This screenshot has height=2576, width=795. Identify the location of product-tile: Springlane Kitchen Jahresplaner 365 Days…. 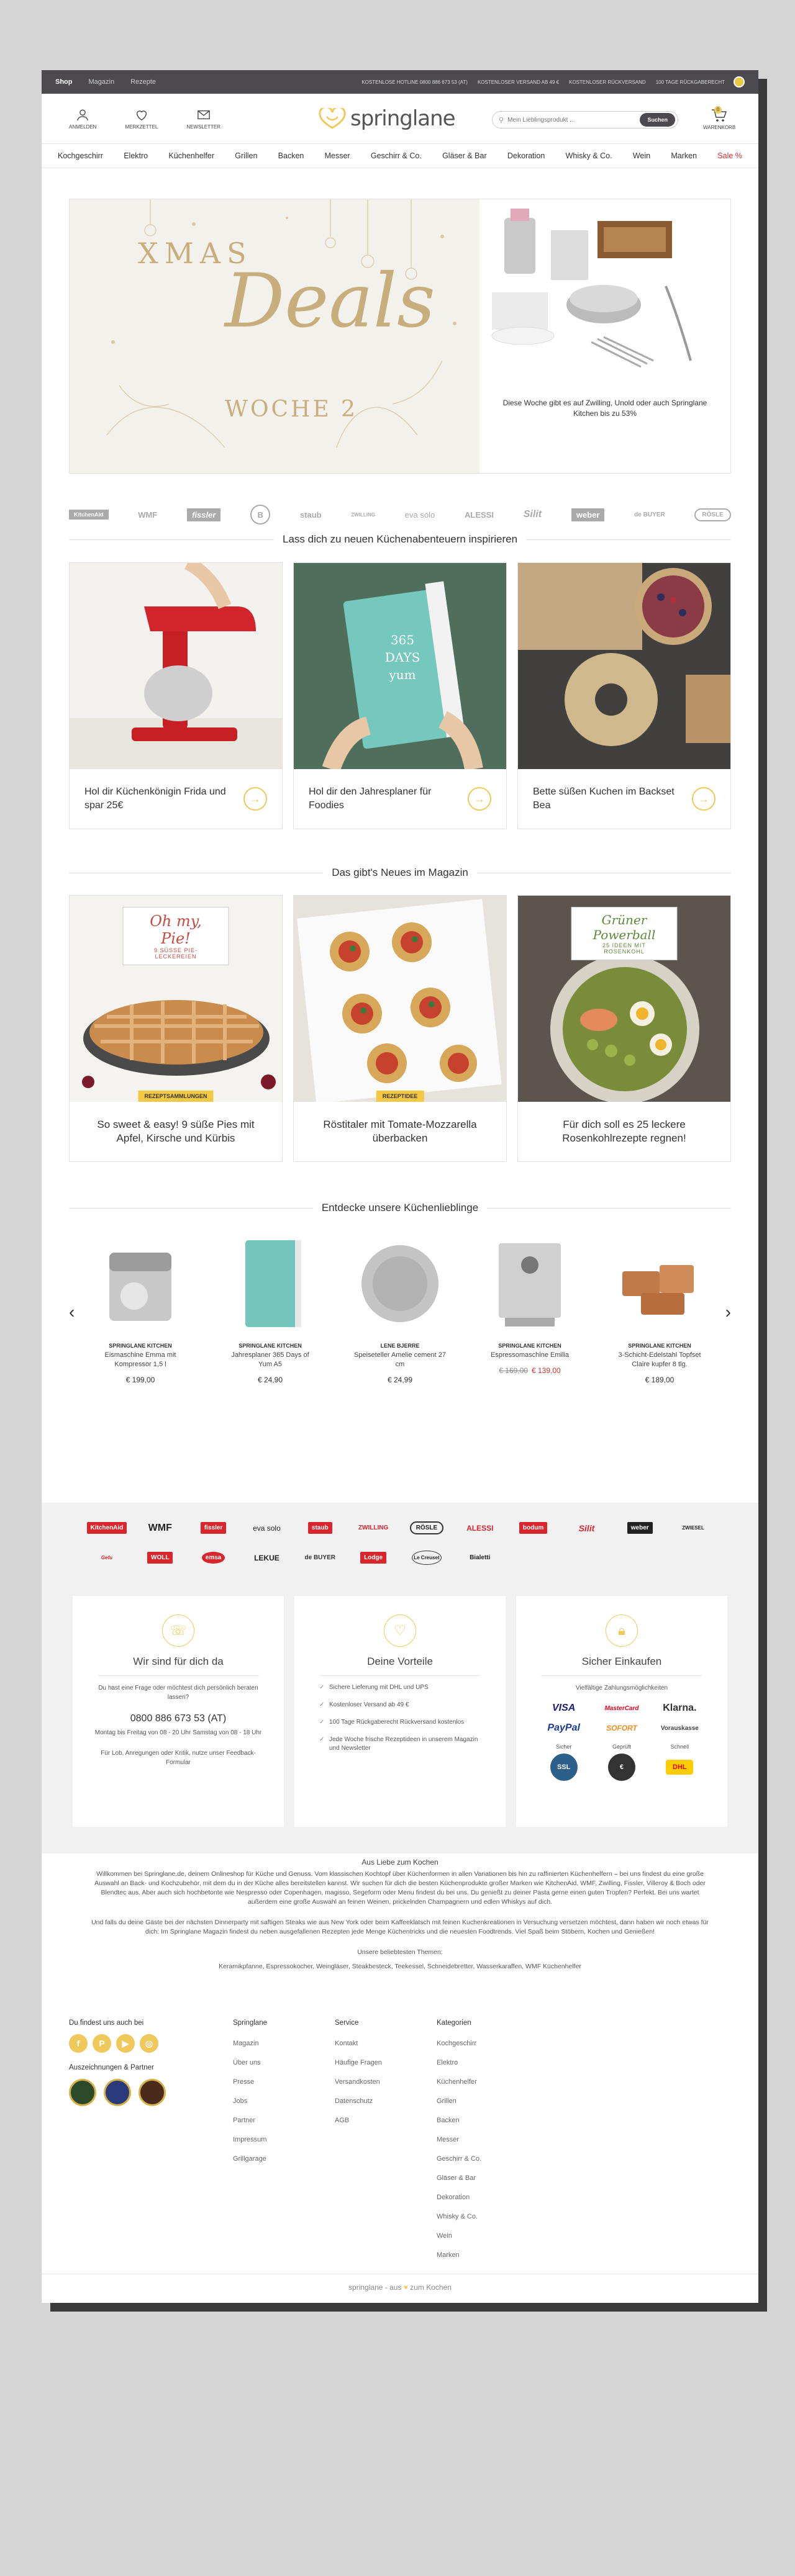
(270, 1307).